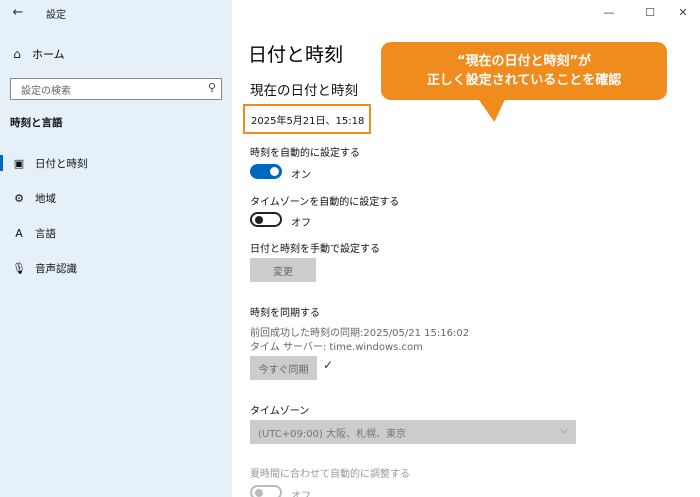 This screenshot has width=700, height=497. Describe the element at coordinates (48, 54) in the screenshot. I see `home-label: ホーム` at that location.